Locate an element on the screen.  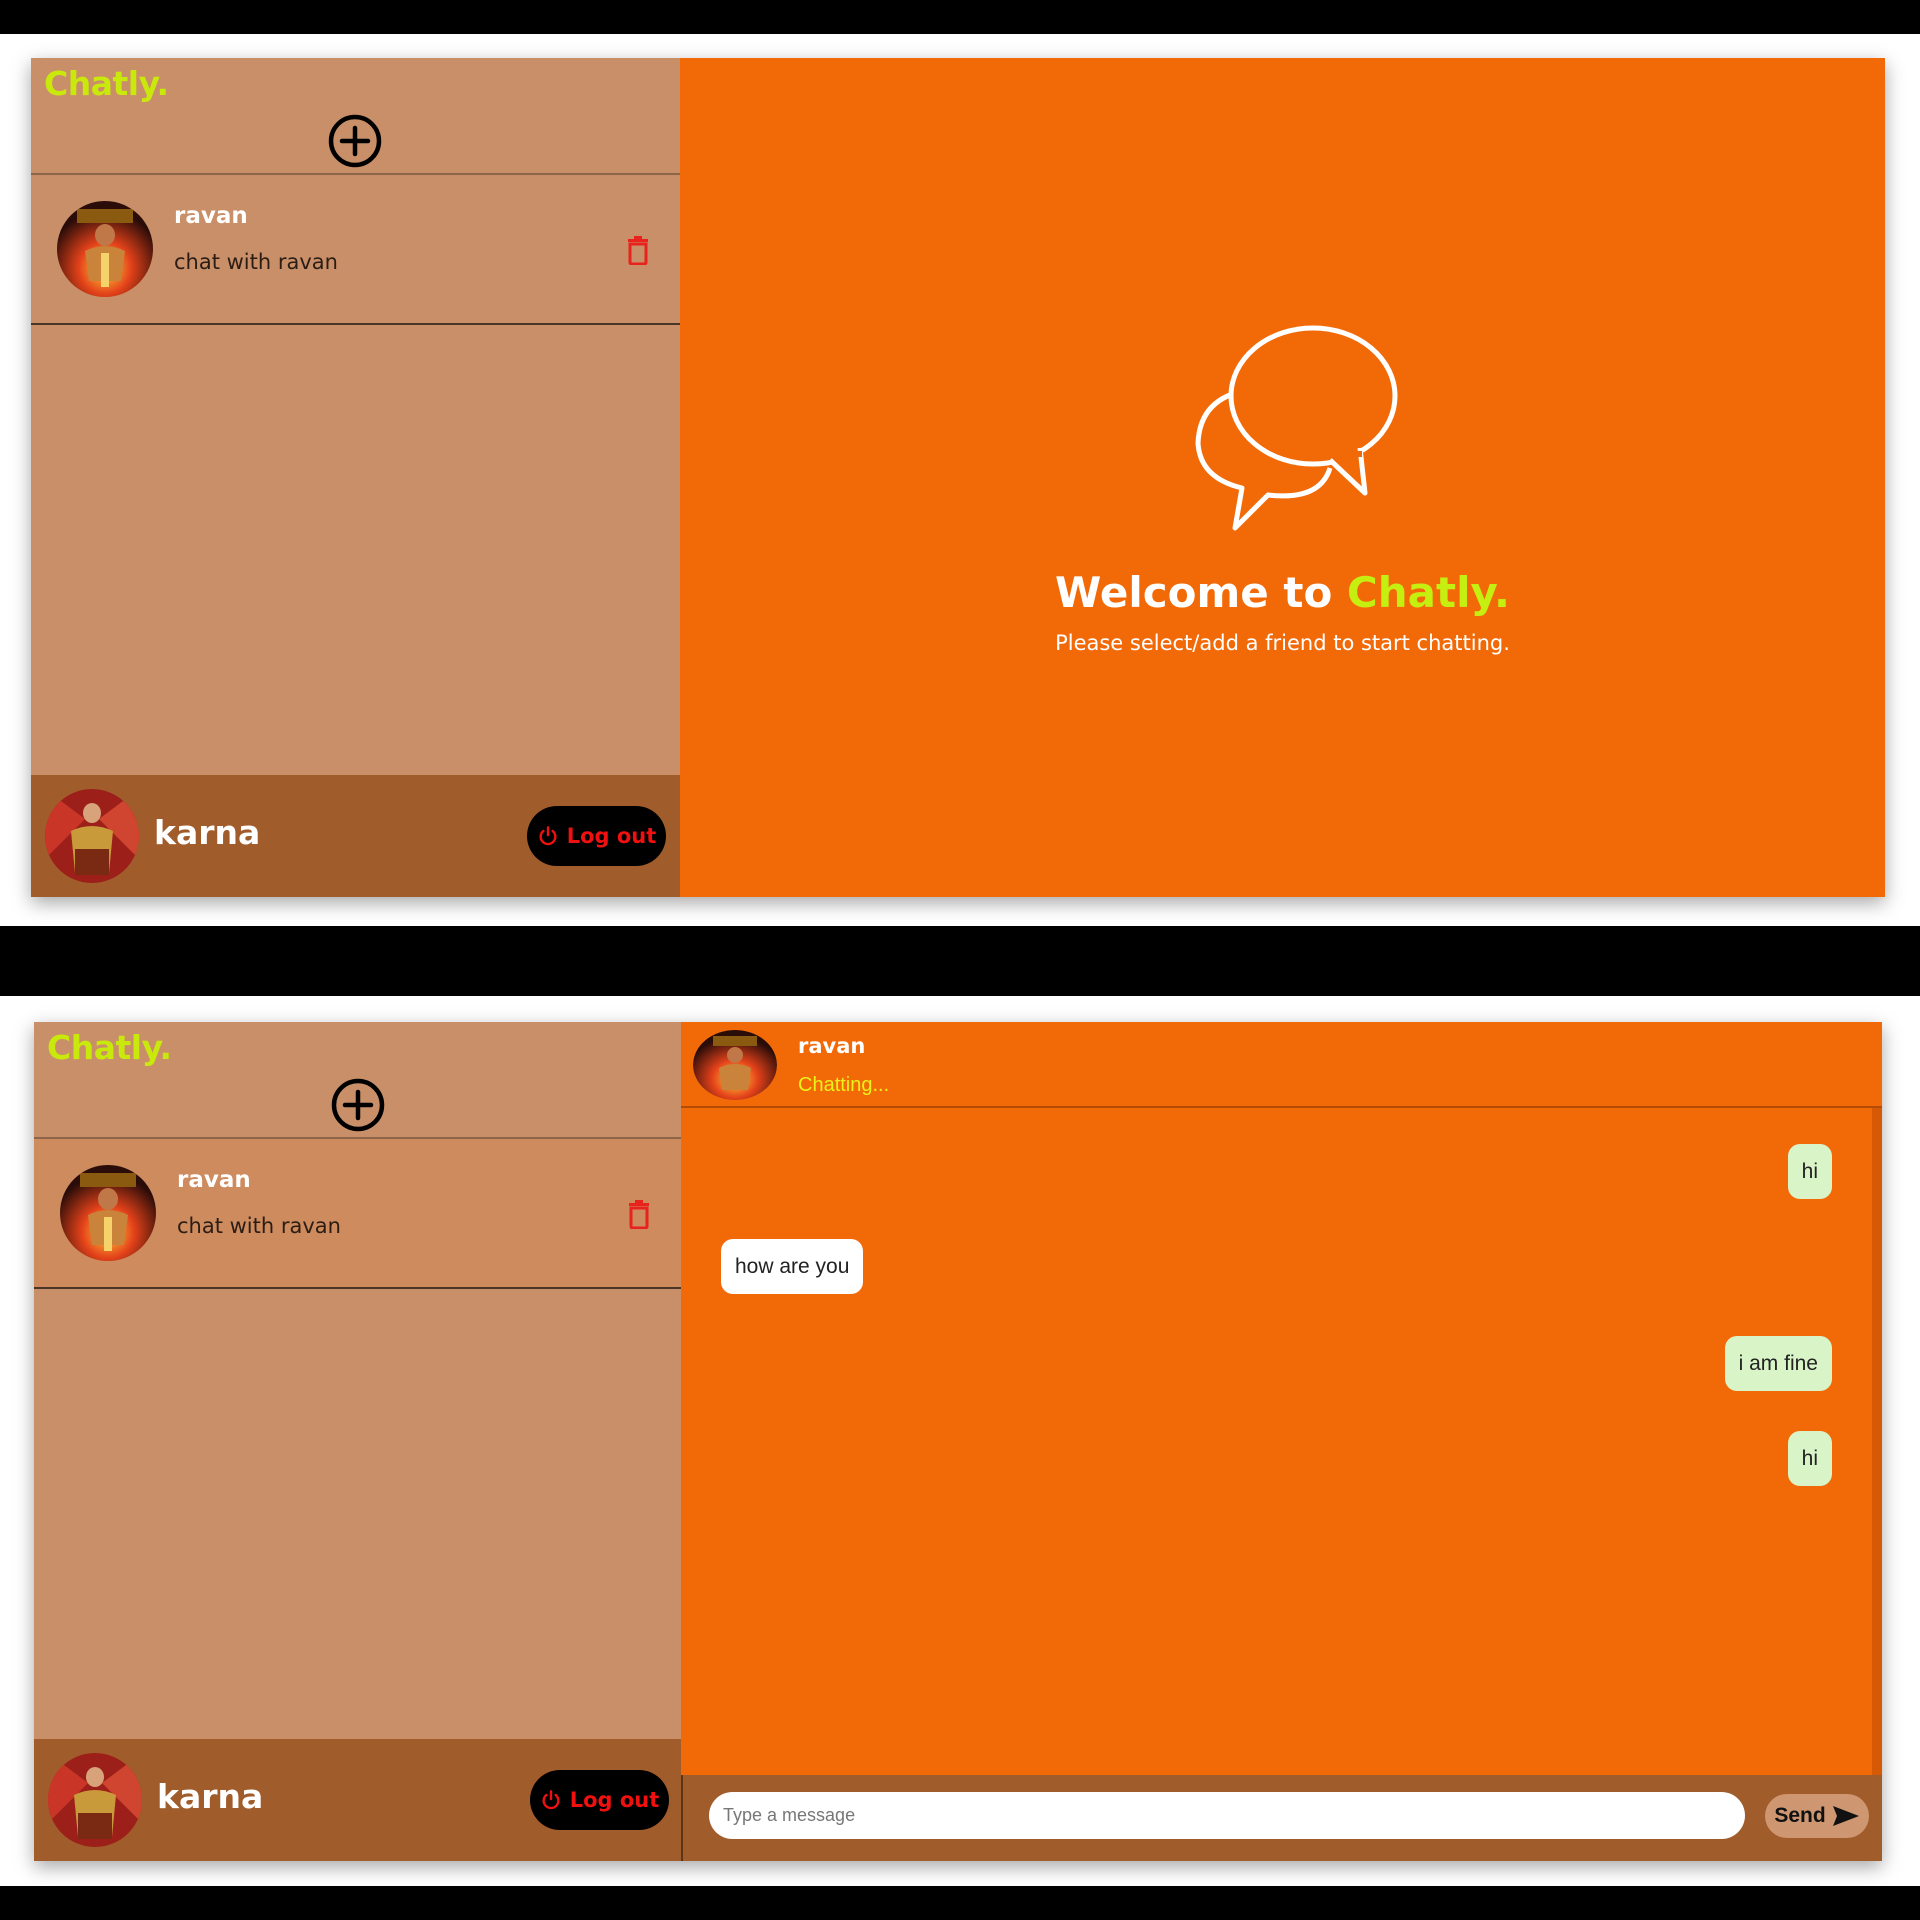
send-button: Send is located at coordinates (1817, 1816).